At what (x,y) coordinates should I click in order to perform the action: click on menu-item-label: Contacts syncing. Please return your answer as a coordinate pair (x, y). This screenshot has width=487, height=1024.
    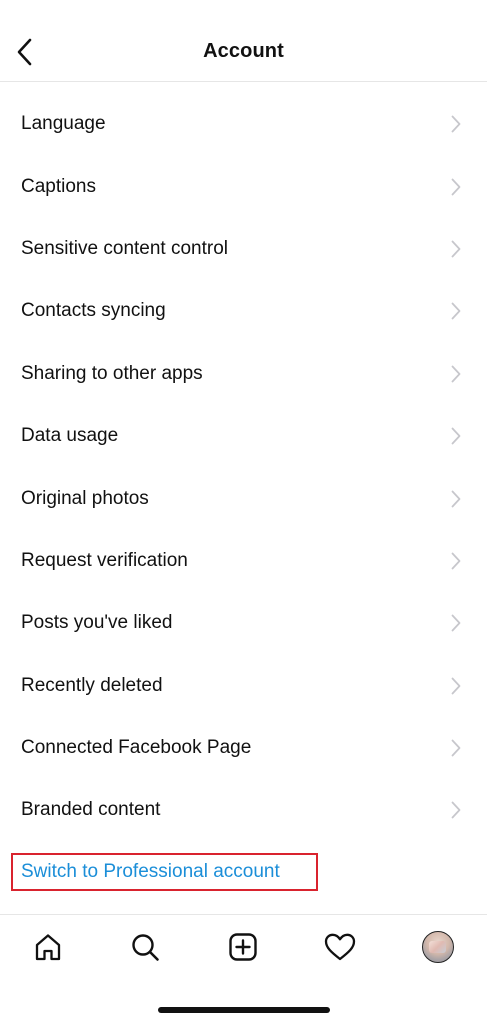
    Looking at the image, I should click on (93, 311).